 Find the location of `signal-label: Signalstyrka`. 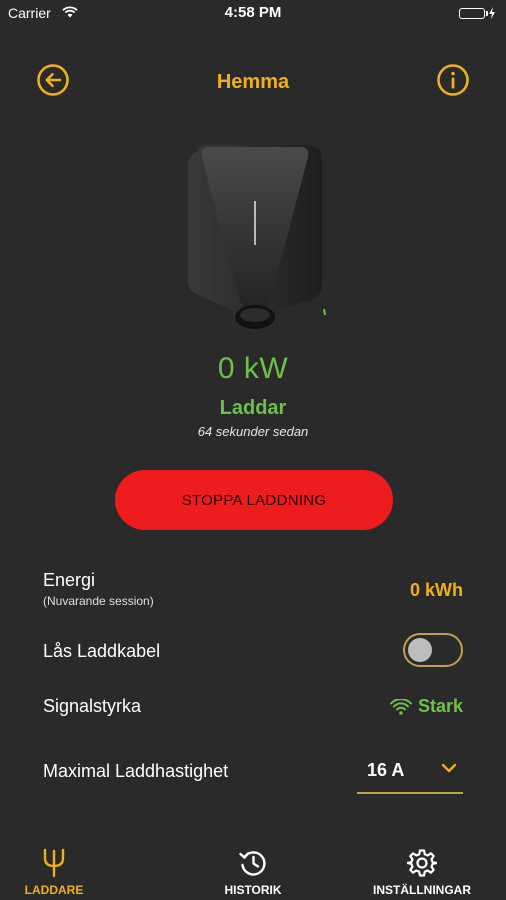

signal-label: Signalstyrka is located at coordinates (92, 706).